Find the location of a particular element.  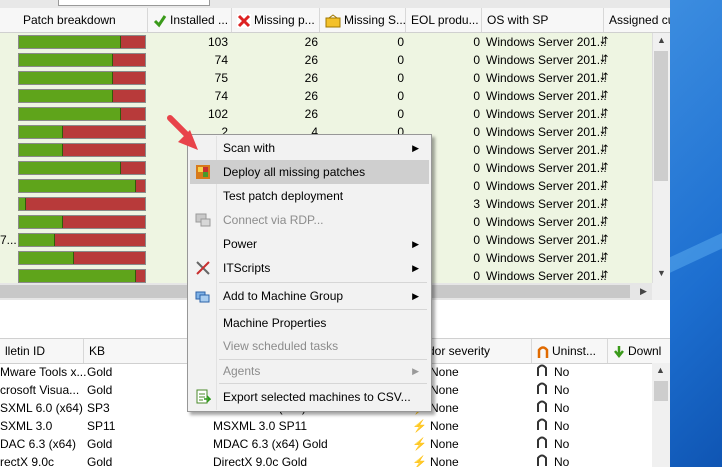

bulletin-id: SXML 6.0 (x64) is located at coordinates (41, 408).